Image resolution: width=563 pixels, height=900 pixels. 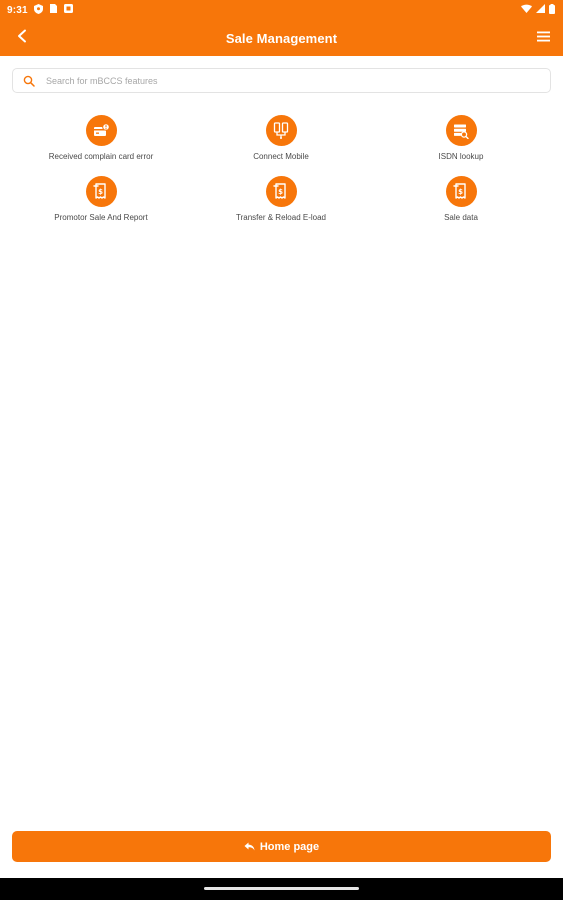 What do you see at coordinates (68, 10) in the screenshot?
I see `notification-square-icon` at bounding box center [68, 10].